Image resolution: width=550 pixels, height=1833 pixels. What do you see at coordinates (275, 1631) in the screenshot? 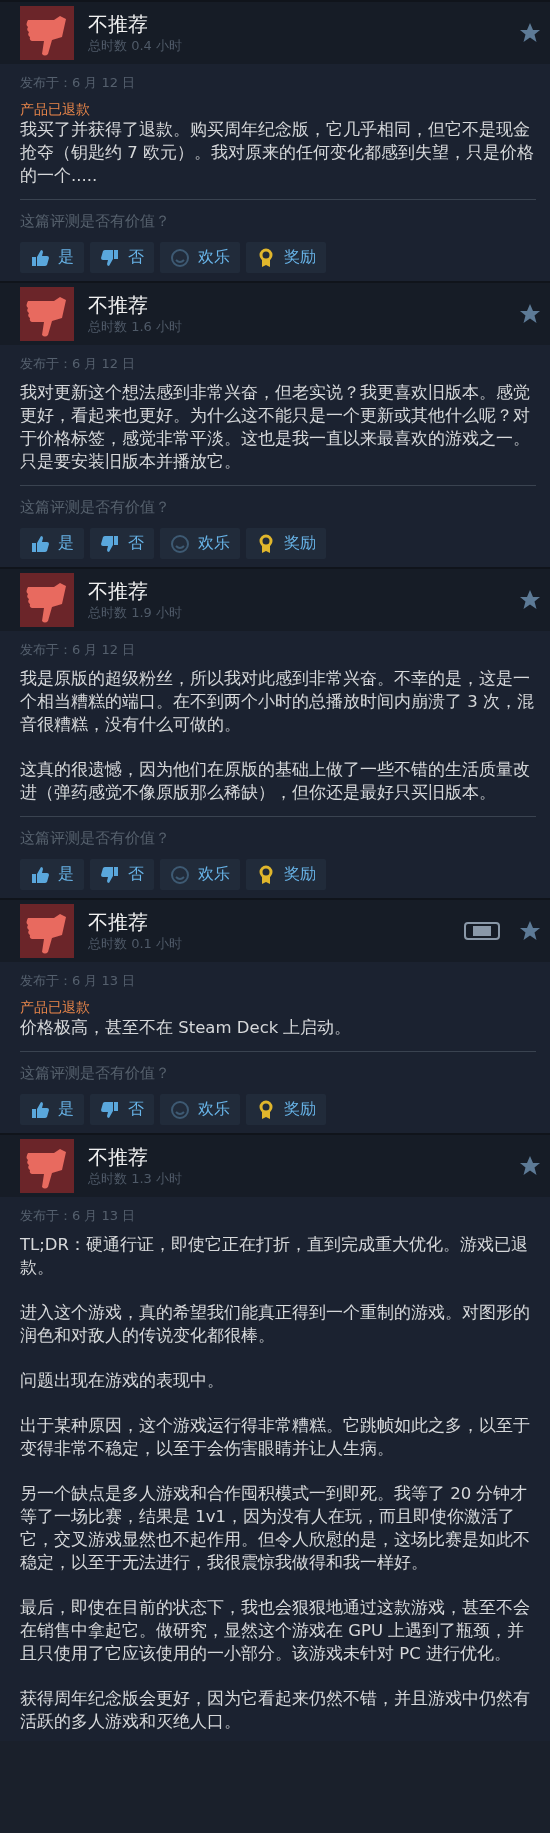
I see `review-text: 最后，即使在目前的状态下，我也会狠狠地通过这款游戏，甚至不会在销售中拿起它。做研究，显然这个游戏在 GPU 上遇到了瓶颈，并且只使用了它应该使用的一小部分。该游戏未针对 PC 进行优化。` at bounding box center [275, 1631].